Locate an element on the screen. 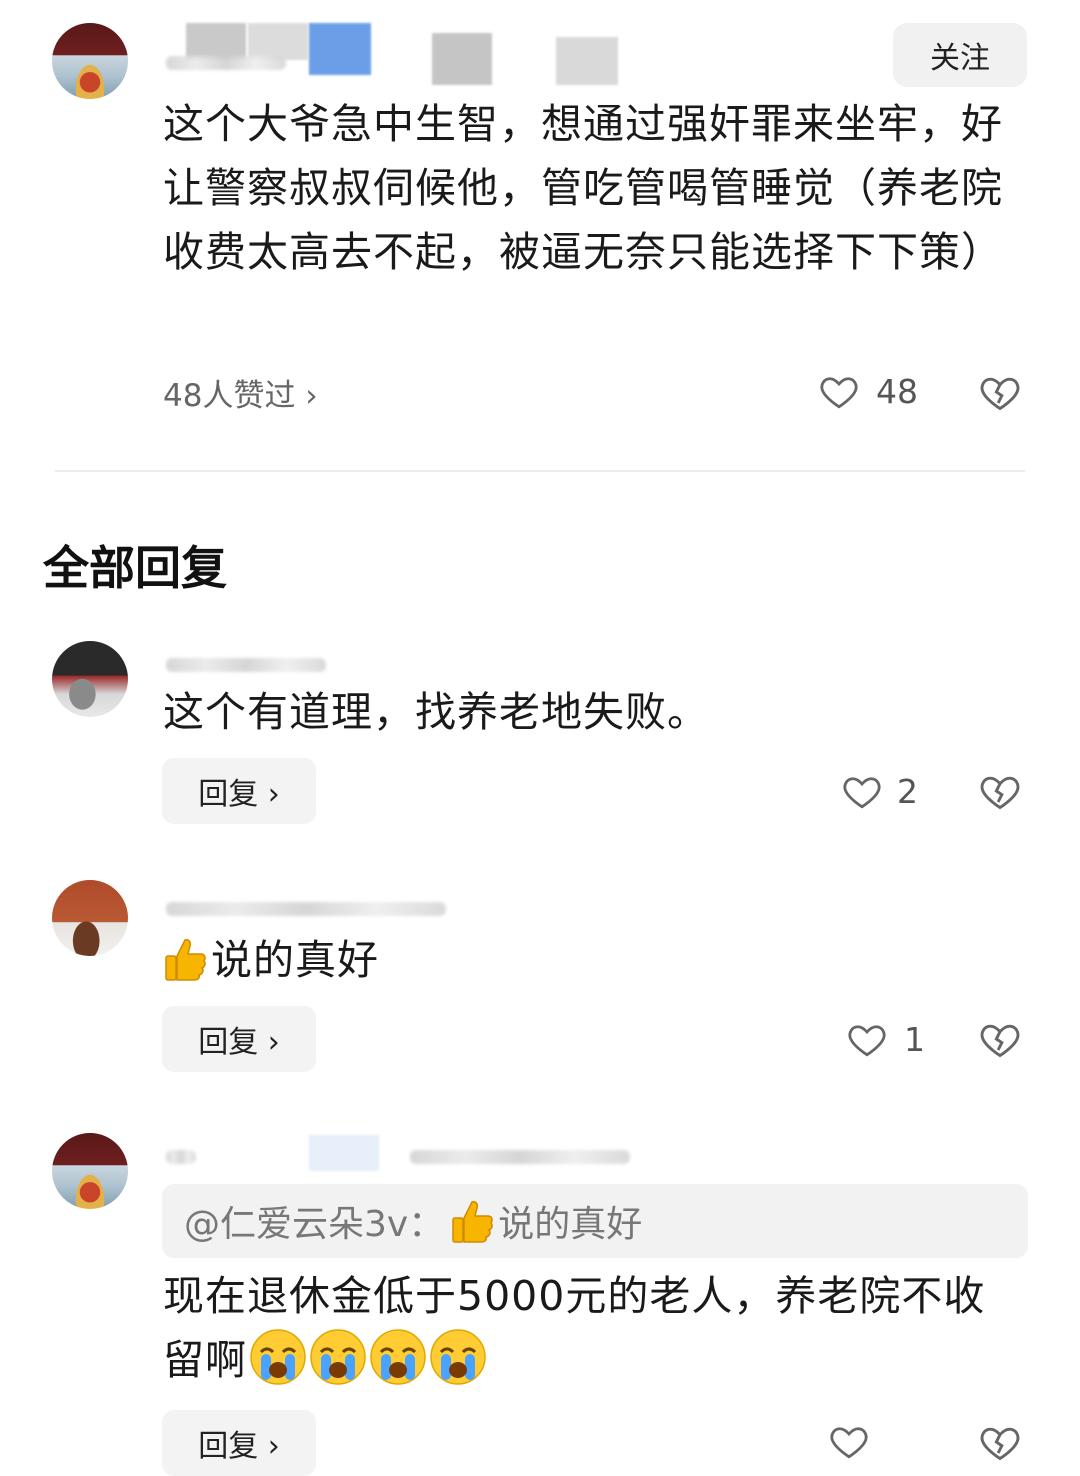 The image size is (1080, 1476). like-count: 48 is located at coordinates (897, 391).